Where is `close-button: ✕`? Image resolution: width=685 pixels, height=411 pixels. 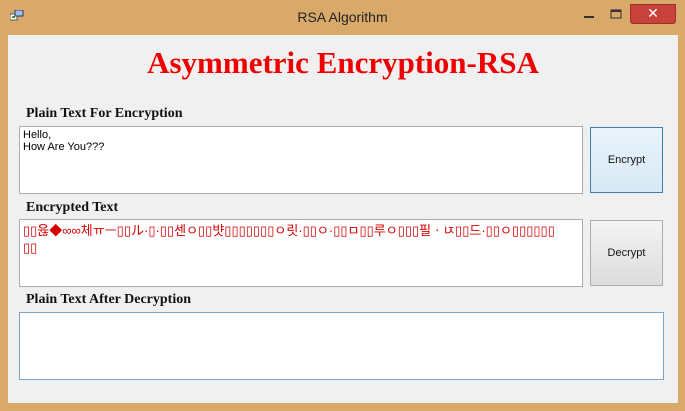
close-button: ✕ is located at coordinates (653, 14).